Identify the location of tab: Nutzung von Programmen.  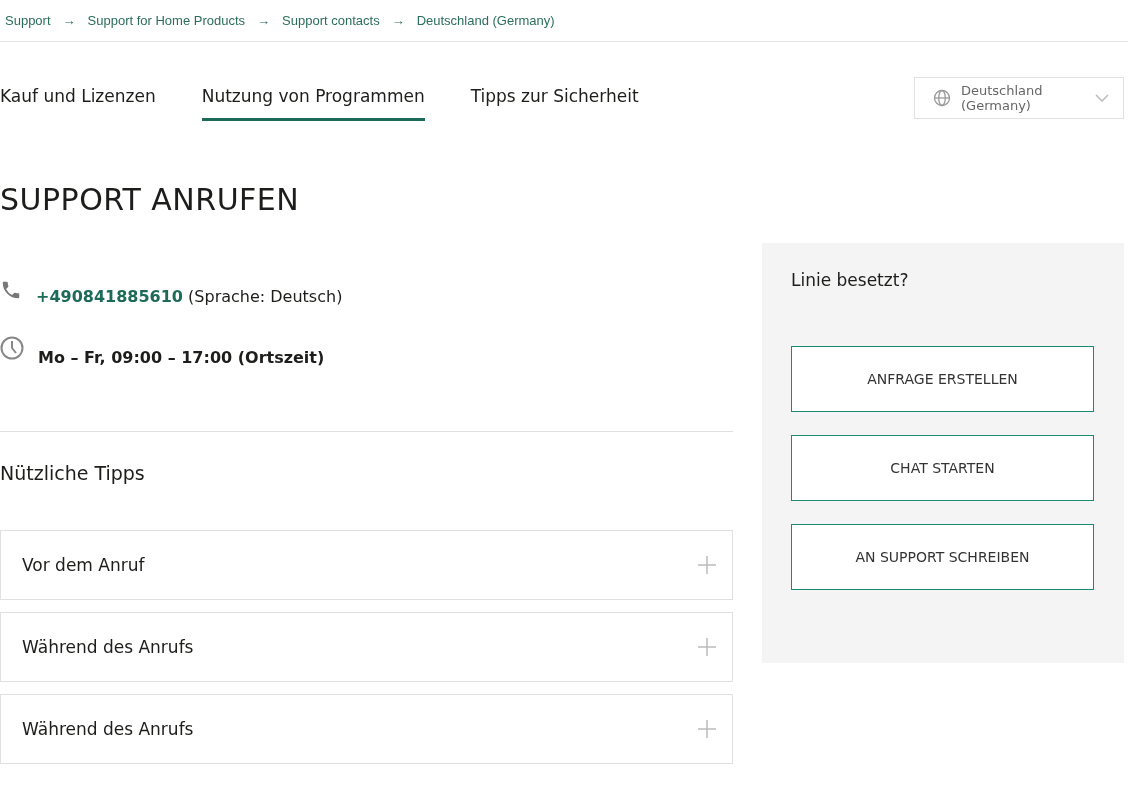
(313, 98).